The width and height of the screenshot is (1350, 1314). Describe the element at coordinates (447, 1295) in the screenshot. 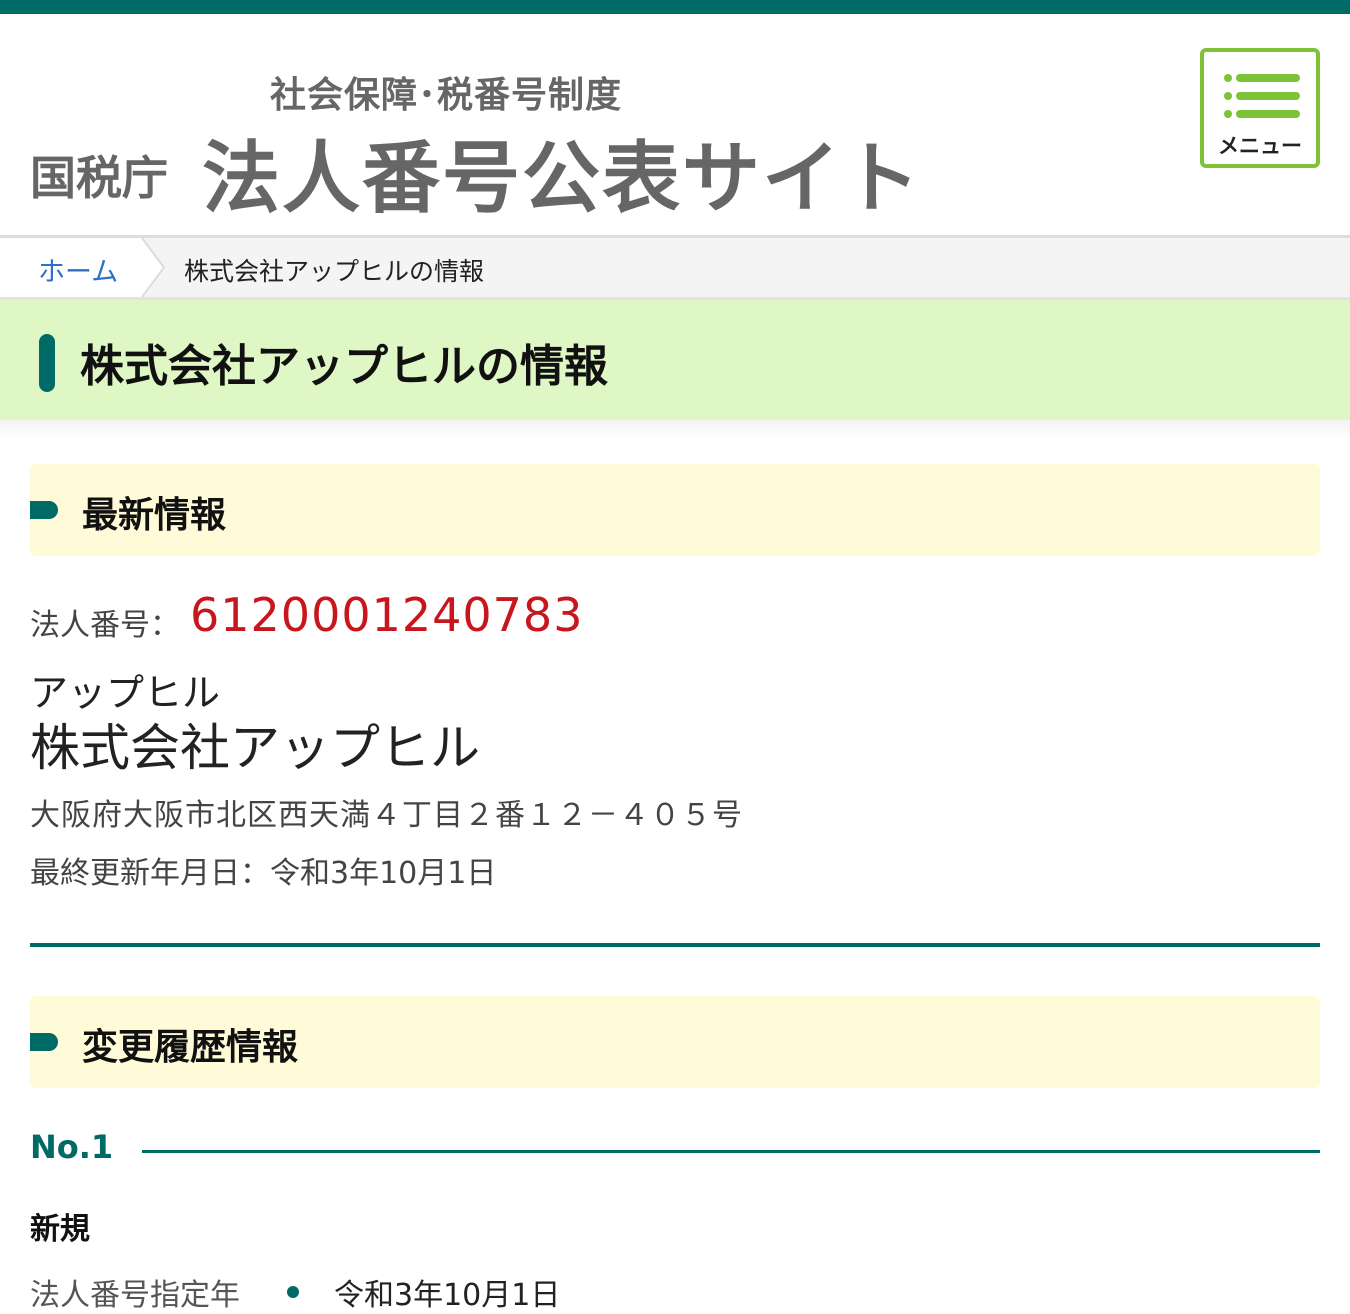

I see `history-field-value: 令和3年10月1日` at that location.